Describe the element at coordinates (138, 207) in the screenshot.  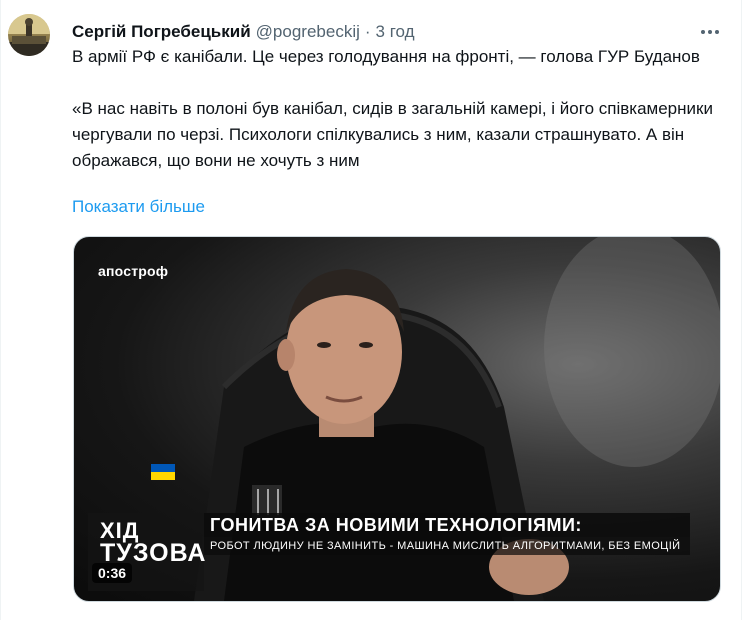
I see `show-more-link: Показати більше` at that location.